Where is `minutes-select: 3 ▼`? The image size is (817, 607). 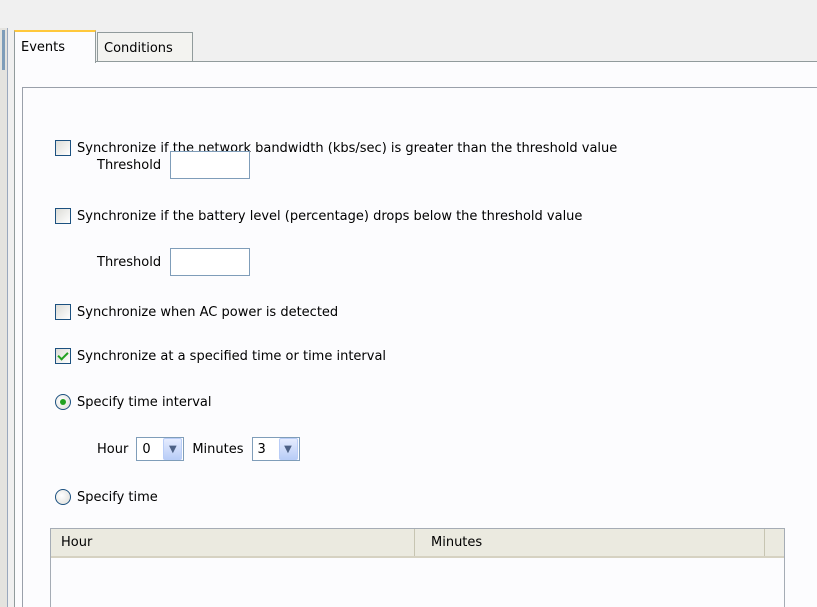 minutes-select: 3 ▼ is located at coordinates (275, 449).